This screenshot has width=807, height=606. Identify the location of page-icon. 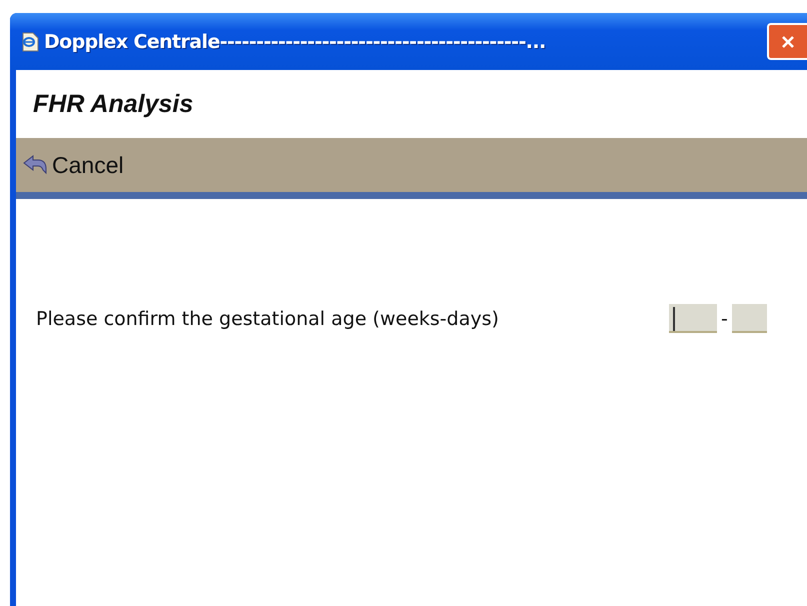
(30, 42).